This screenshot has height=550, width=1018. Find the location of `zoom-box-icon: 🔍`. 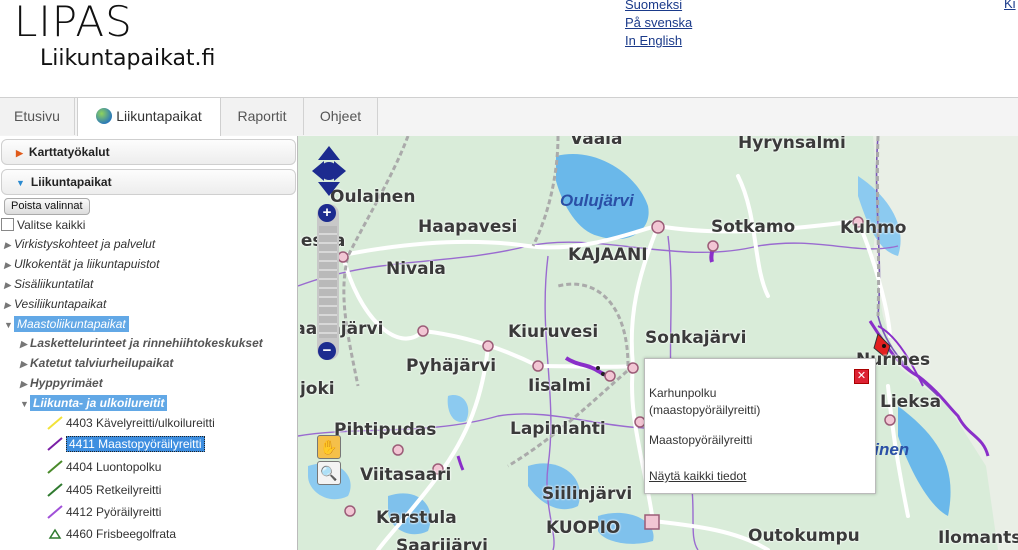

zoom-box-icon: 🔍 is located at coordinates (329, 473).